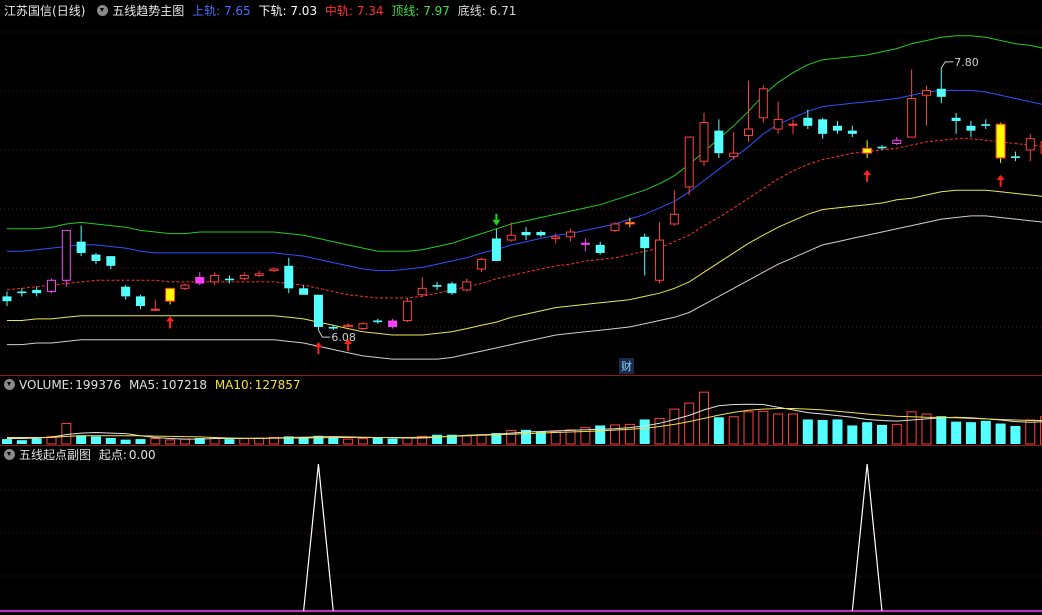 This screenshot has width=1042, height=615. I want to click on main-indicator-name: 五线趋势主图, so click(148, 11).